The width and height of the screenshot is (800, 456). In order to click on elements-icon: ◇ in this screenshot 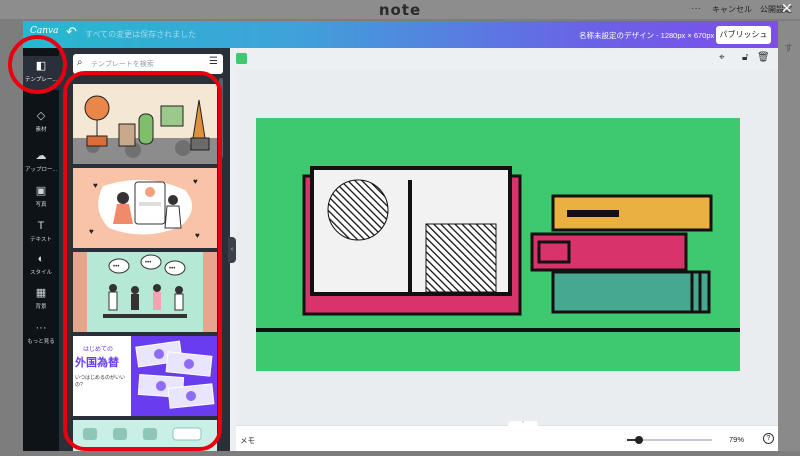, I will do `click(41, 116)`.